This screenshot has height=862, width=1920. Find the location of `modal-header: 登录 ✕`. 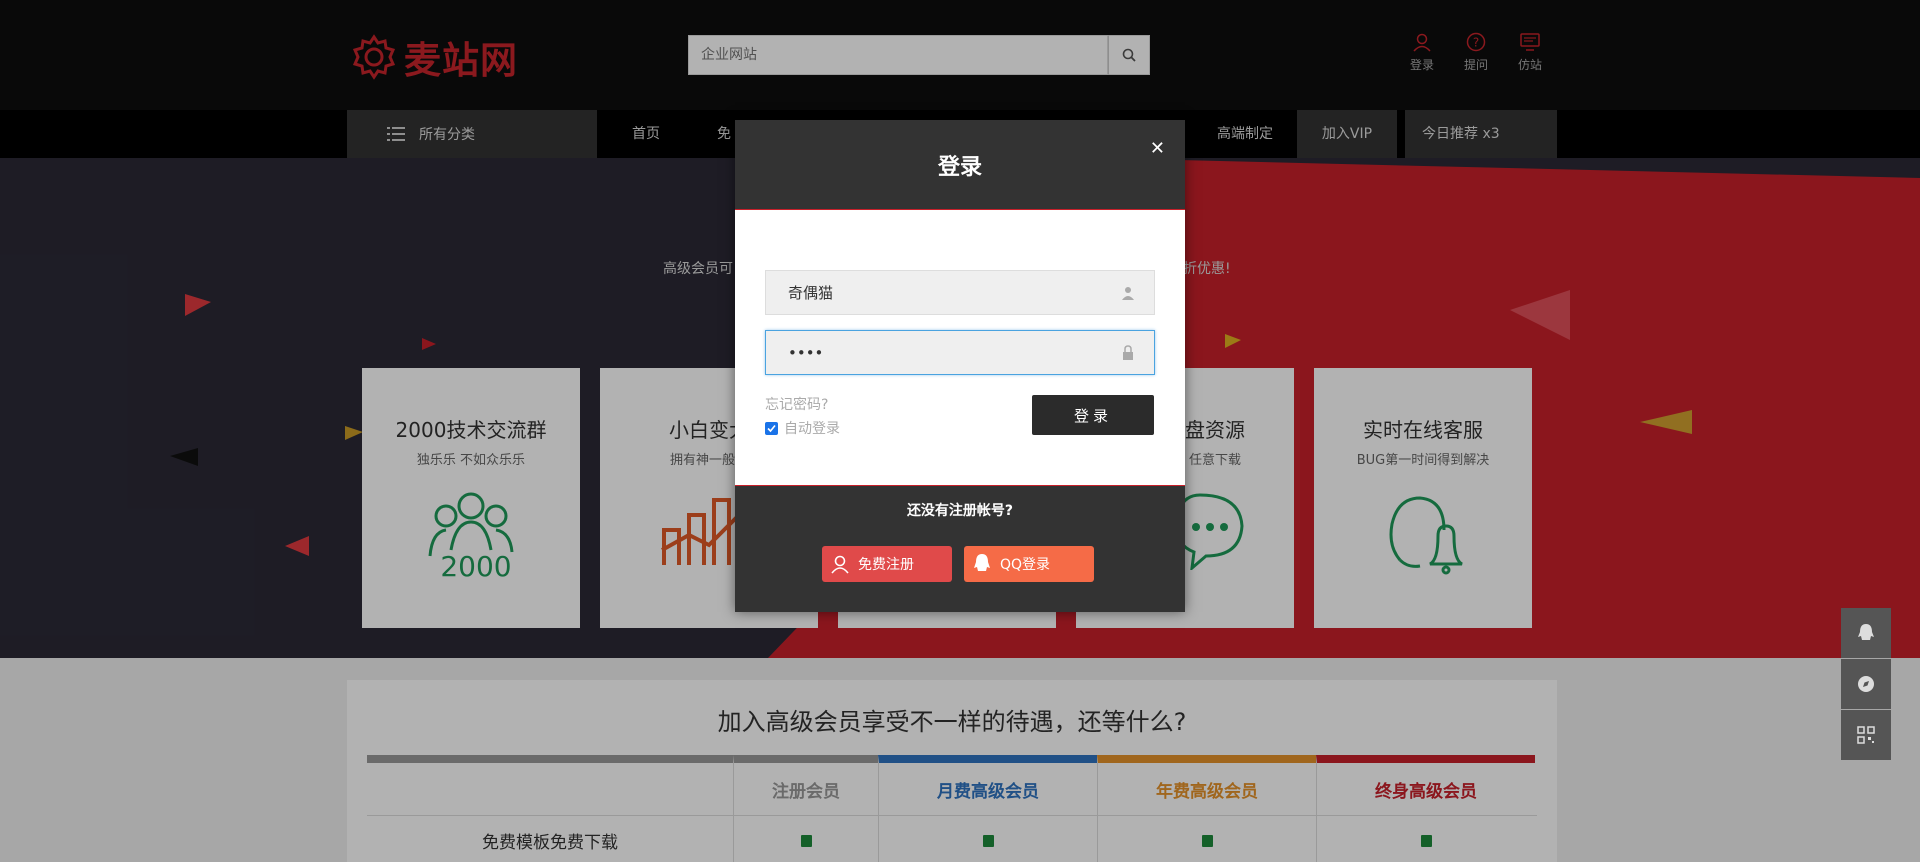

modal-header: 登录 ✕ is located at coordinates (960, 165).